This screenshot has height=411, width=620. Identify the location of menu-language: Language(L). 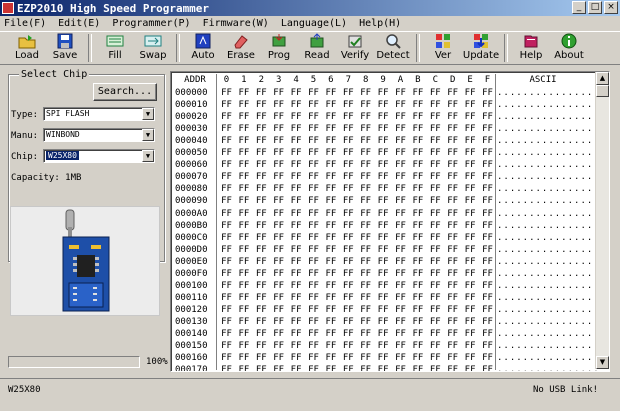
(316, 23).